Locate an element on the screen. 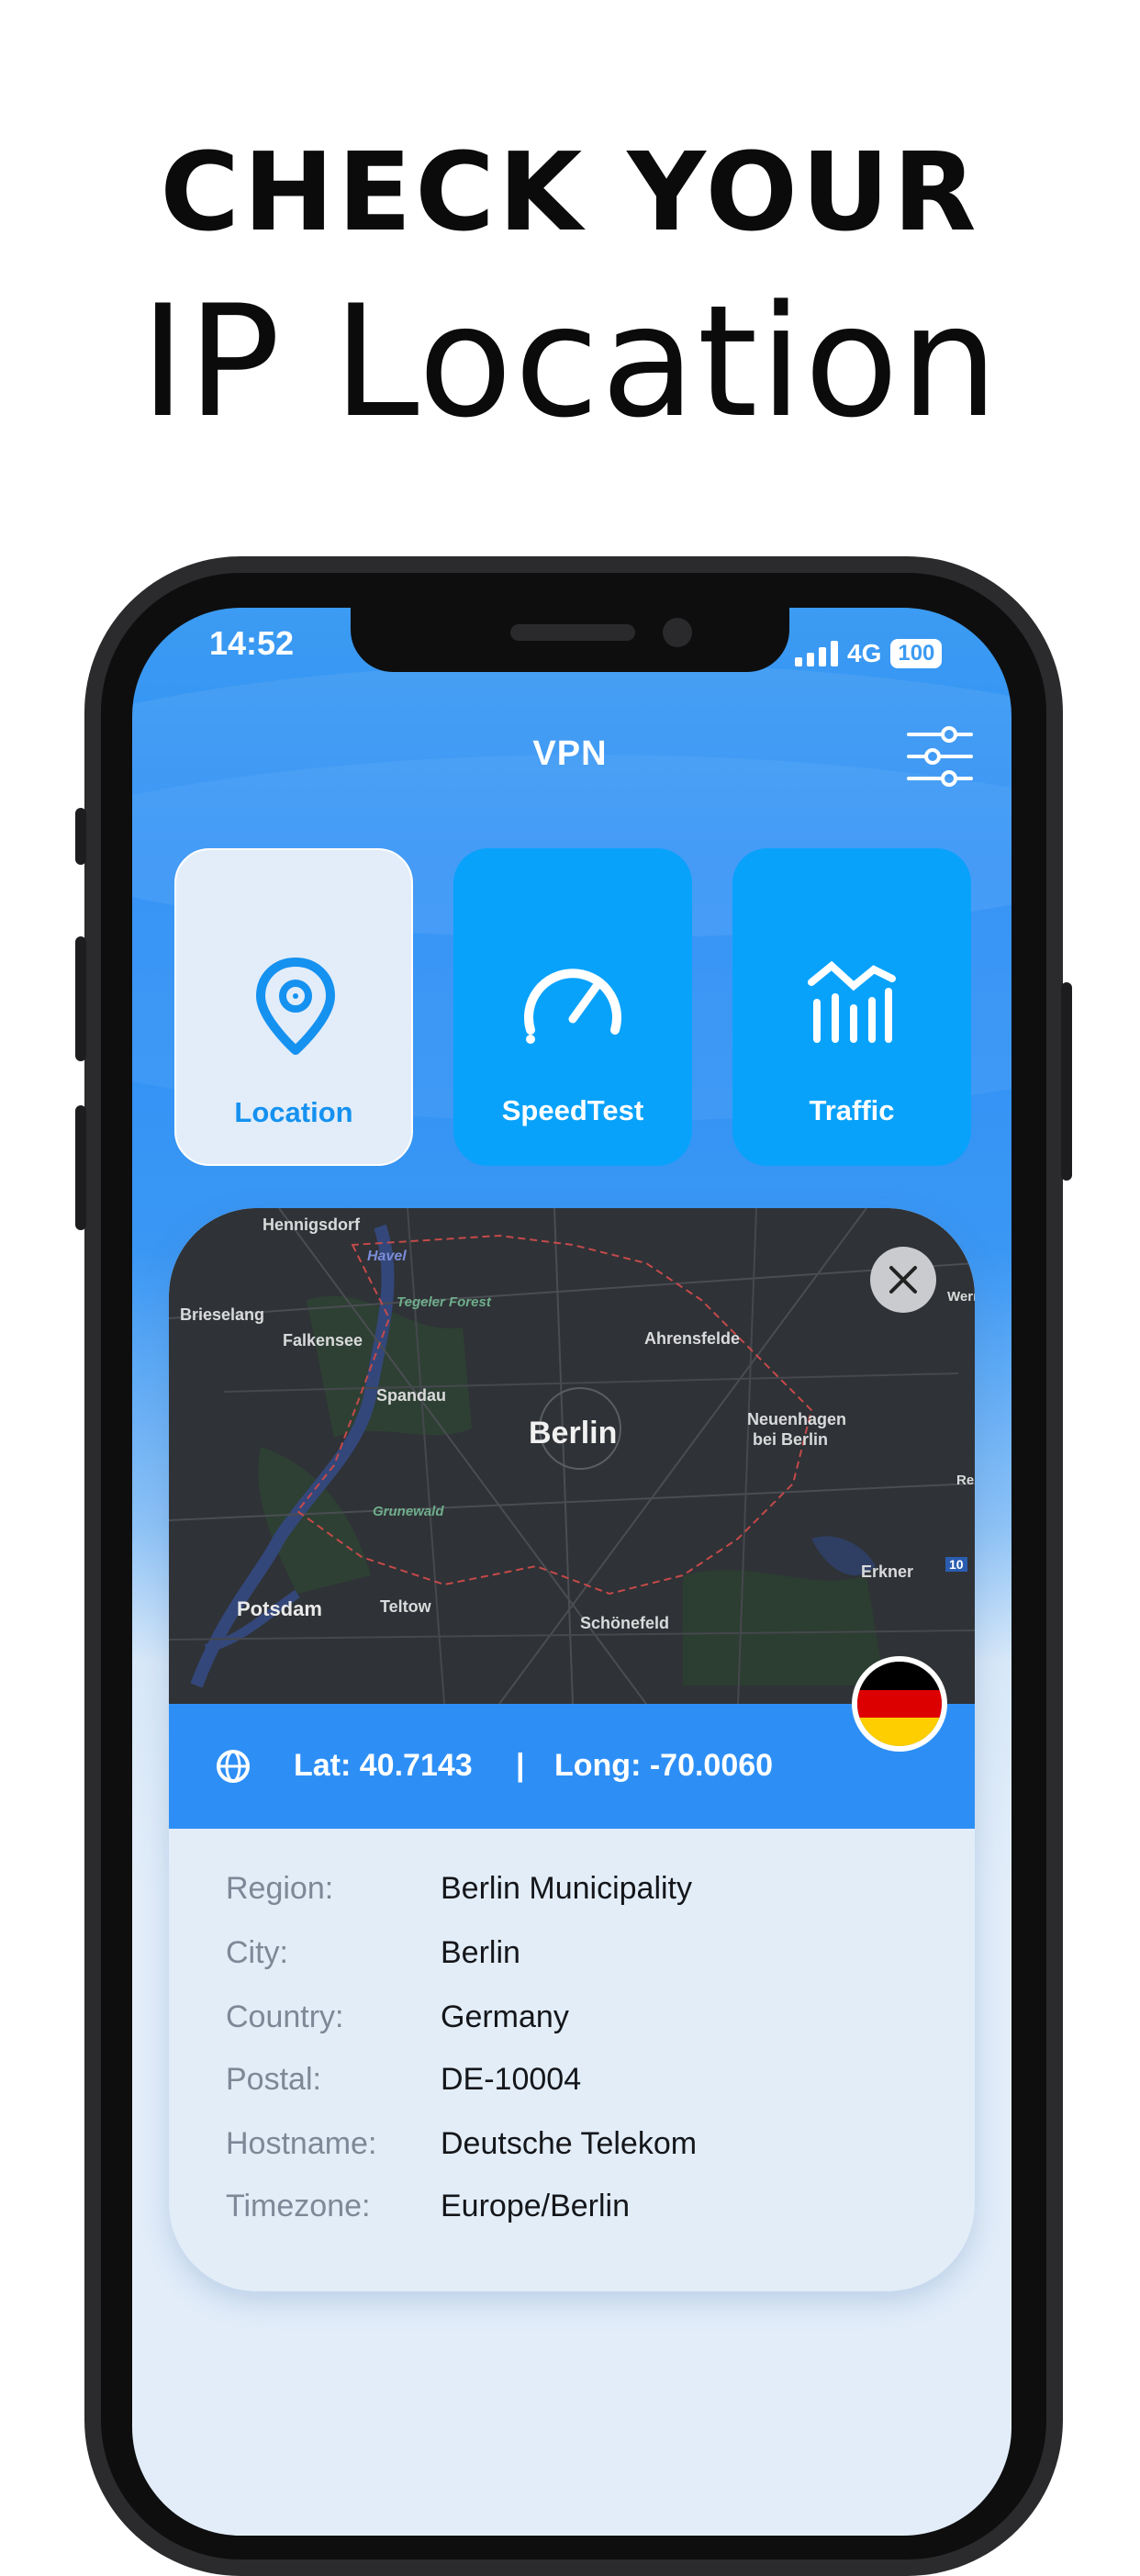 Image resolution: width=1140 pixels, height=2576 pixels. map-label-werneu: Werneu is located at coordinates (961, 1297).